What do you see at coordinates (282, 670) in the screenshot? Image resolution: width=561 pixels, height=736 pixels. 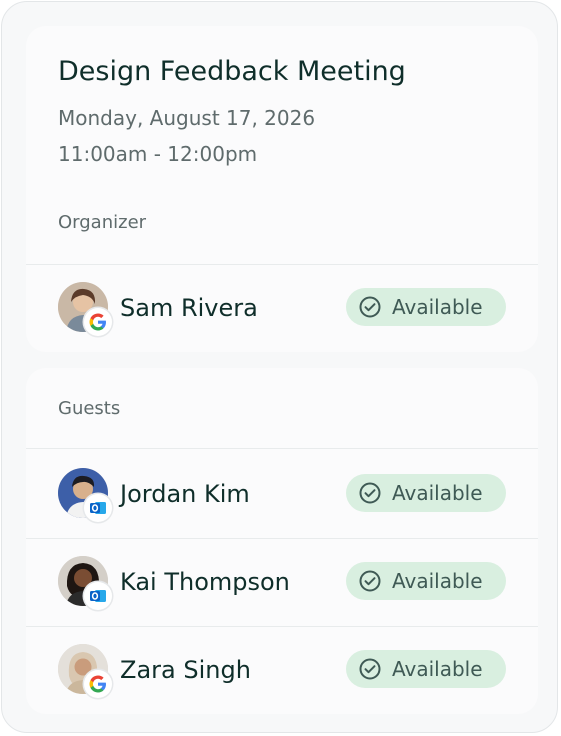 I see `guest-row: Zara Singh Available` at bounding box center [282, 670].